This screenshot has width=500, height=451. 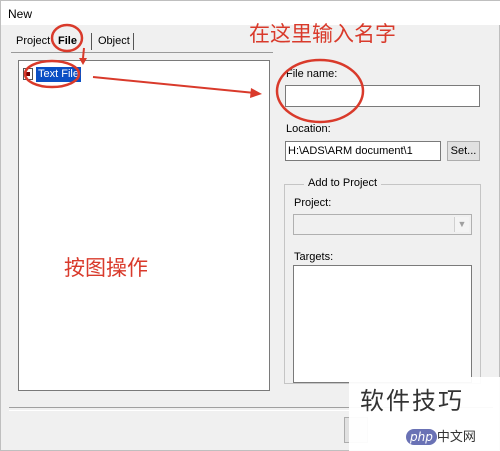 I want to click on watermark-logo: php 中文网, so click(x=450, y=436).